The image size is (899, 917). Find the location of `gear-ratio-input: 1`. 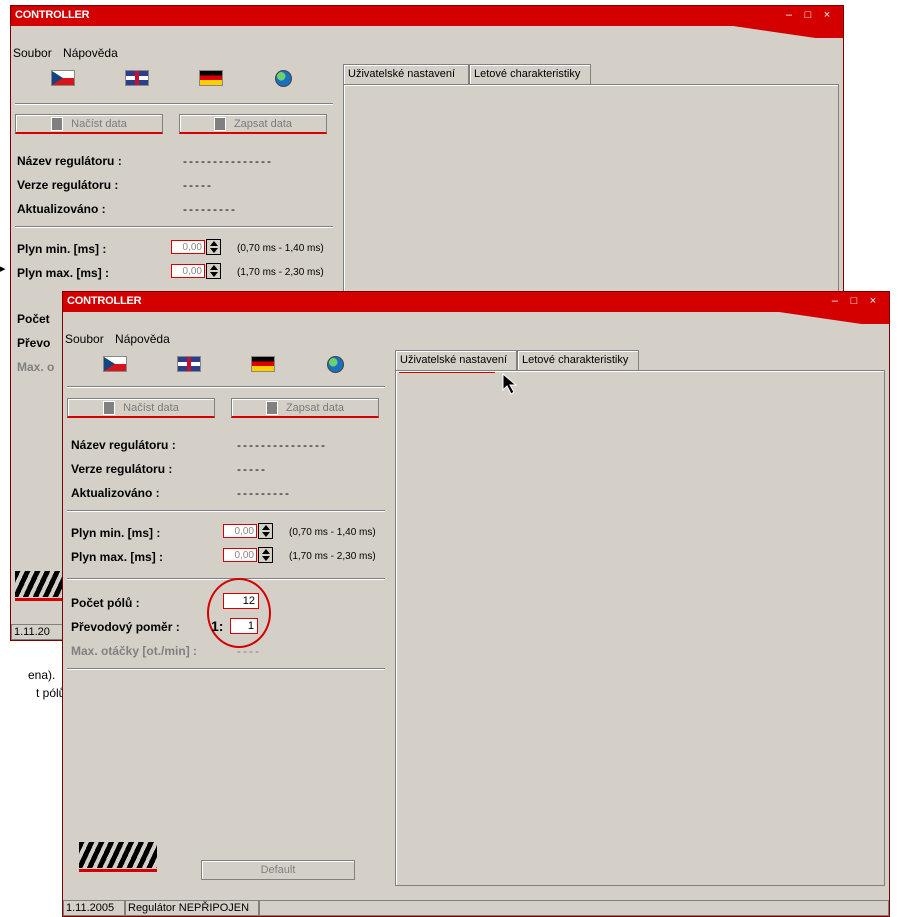

gear-ratio-input: 1 is located at coordinates (244, 626).